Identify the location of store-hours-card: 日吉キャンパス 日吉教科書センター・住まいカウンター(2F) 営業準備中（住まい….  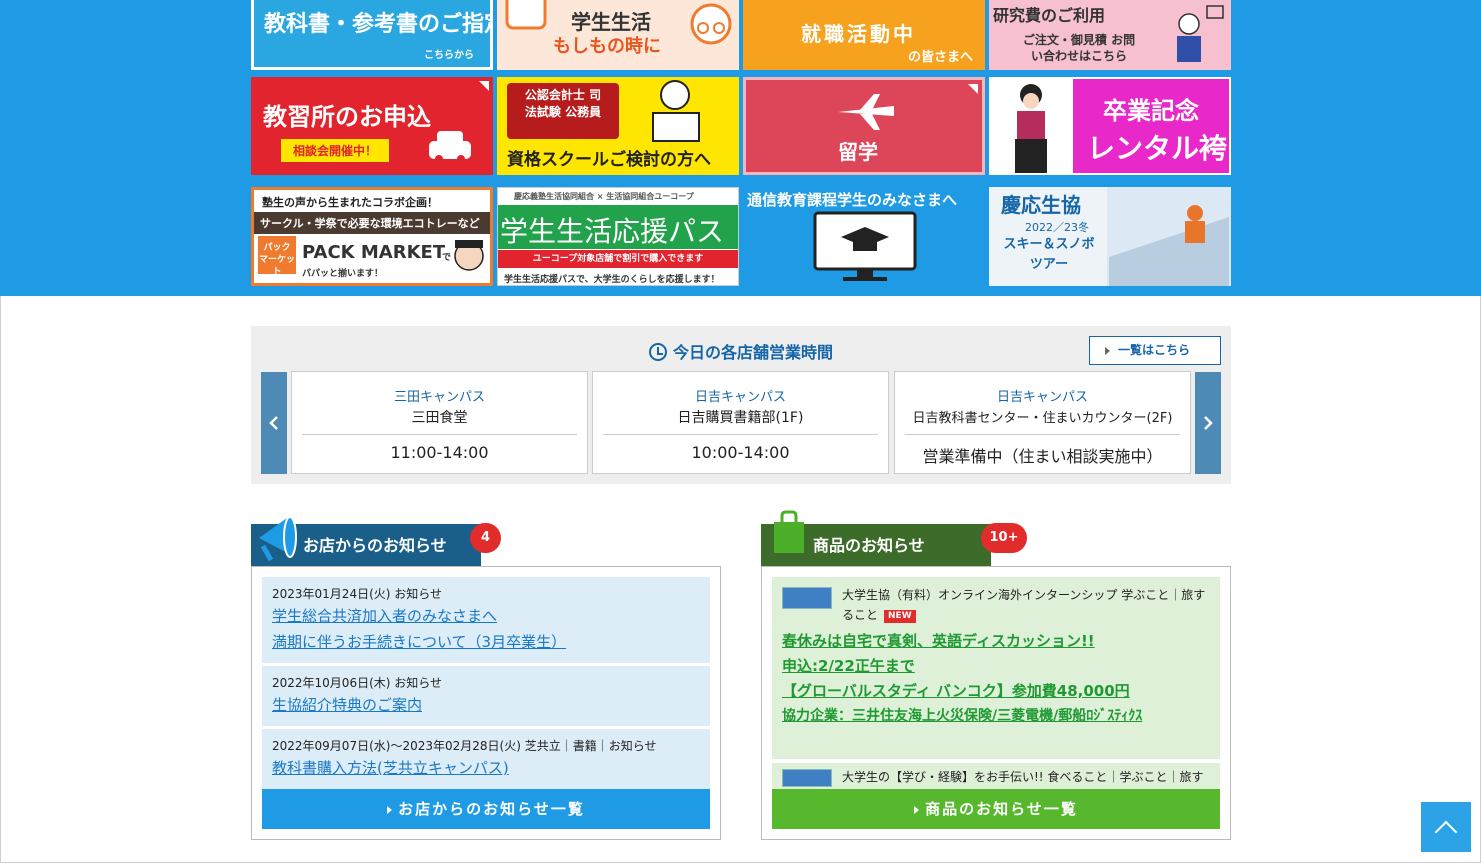
(1042, 422).